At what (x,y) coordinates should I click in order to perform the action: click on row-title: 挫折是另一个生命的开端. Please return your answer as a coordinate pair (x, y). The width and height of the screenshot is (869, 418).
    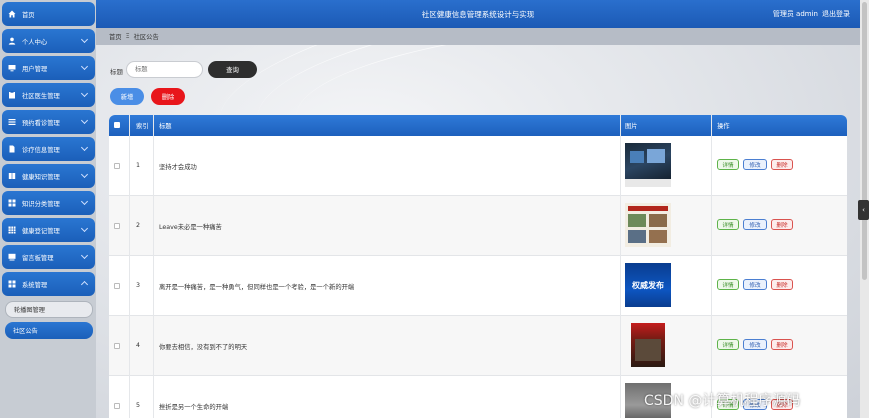
    Looking at the image, I should click on (194, 407).